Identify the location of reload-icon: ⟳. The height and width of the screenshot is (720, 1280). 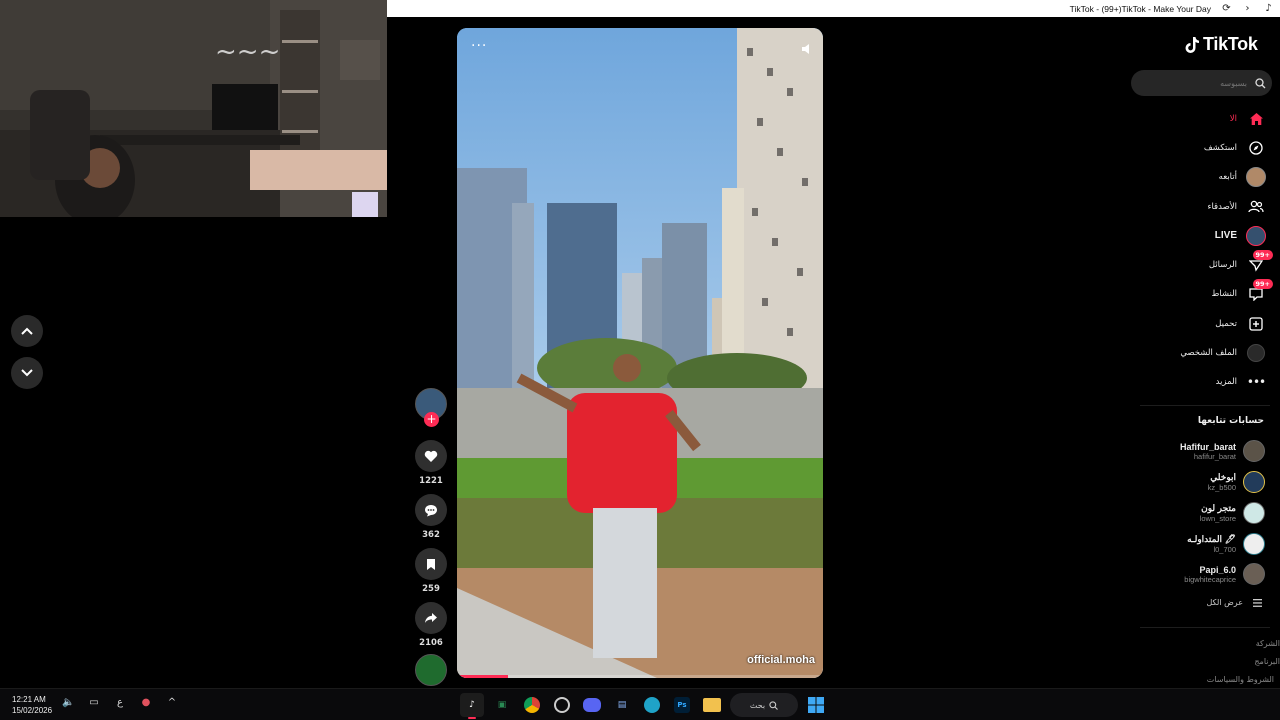
(1226, 8).